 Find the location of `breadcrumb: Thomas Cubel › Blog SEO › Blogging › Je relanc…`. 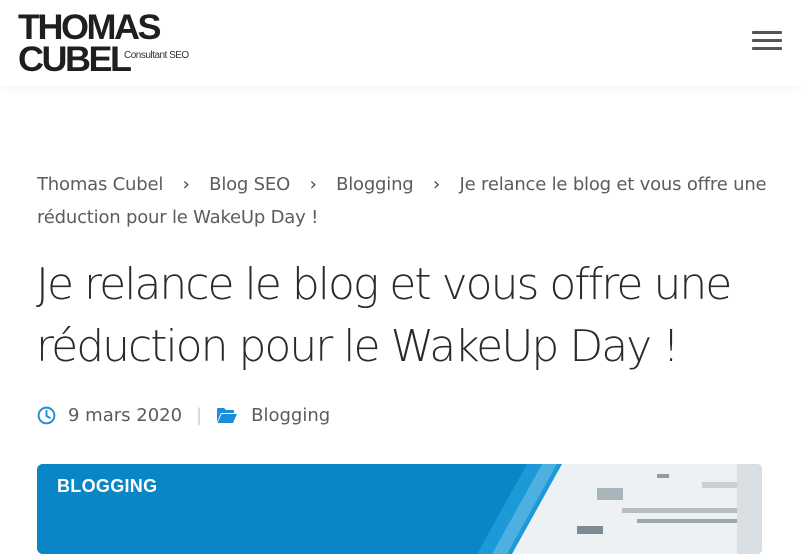

breadcrumb: Thomas Cubel › Blog SEO › Blogging › Je relanc… is located at coordinates (402, 201).